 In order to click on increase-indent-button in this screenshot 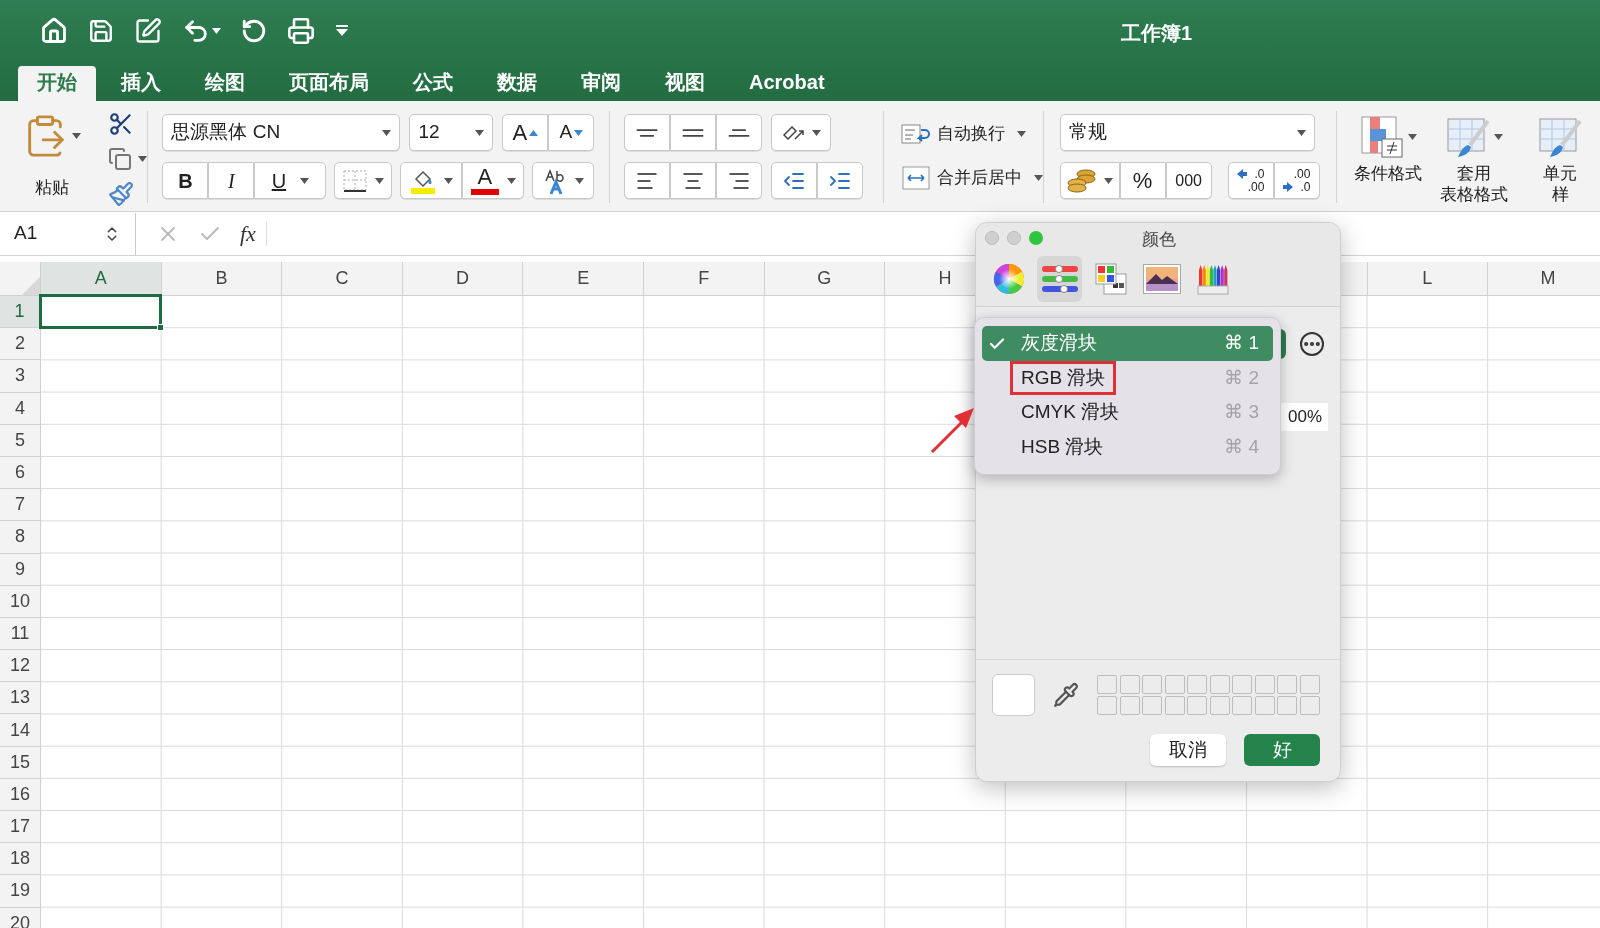, I will do `click(839, 180)`.